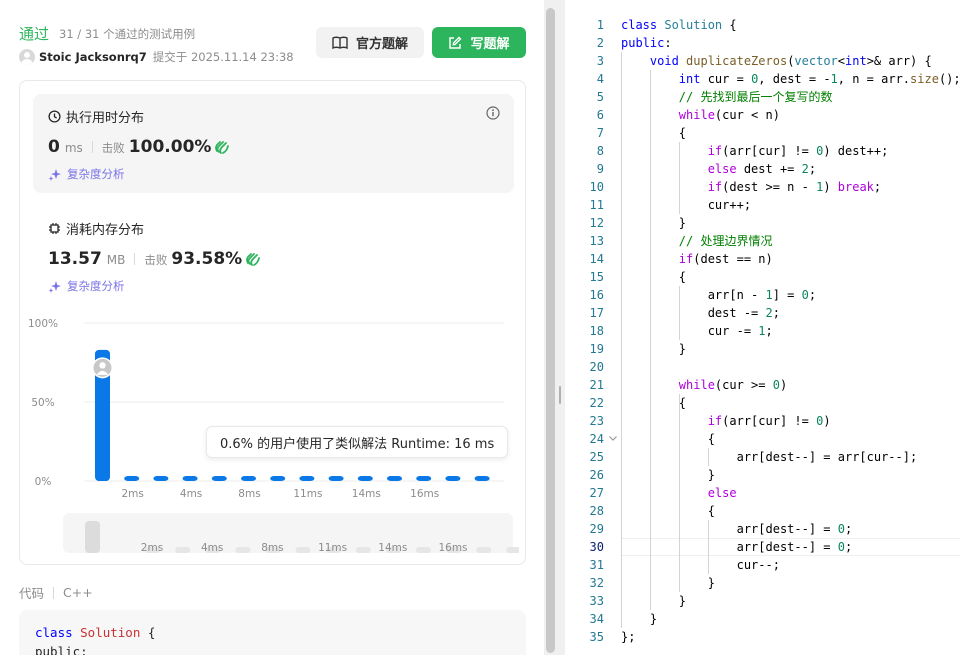 The height and width of the screenshot is (655, 960). I want to click on code-line: 32 }, so click(762, 583).